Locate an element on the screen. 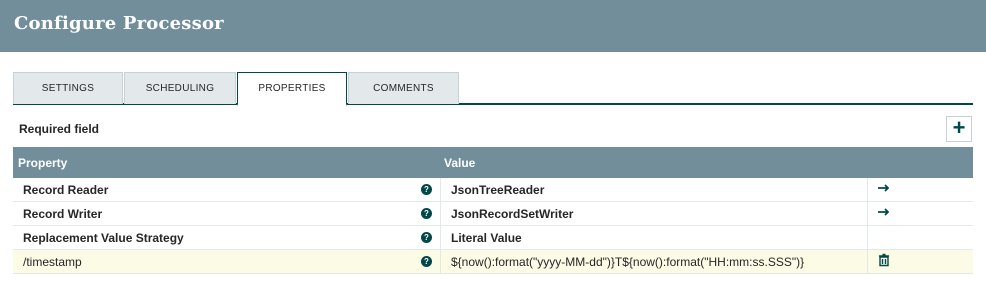 The width and height of the screenshot is (986, 284). property-value: JsonTreeReader is located at coordinates (497, 190).